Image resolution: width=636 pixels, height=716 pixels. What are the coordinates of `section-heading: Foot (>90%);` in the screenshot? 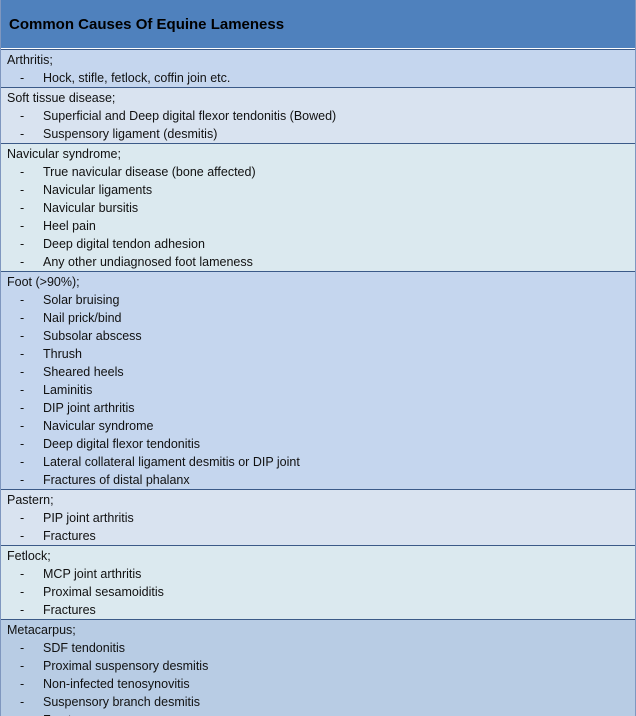 It's located at (43, 282).